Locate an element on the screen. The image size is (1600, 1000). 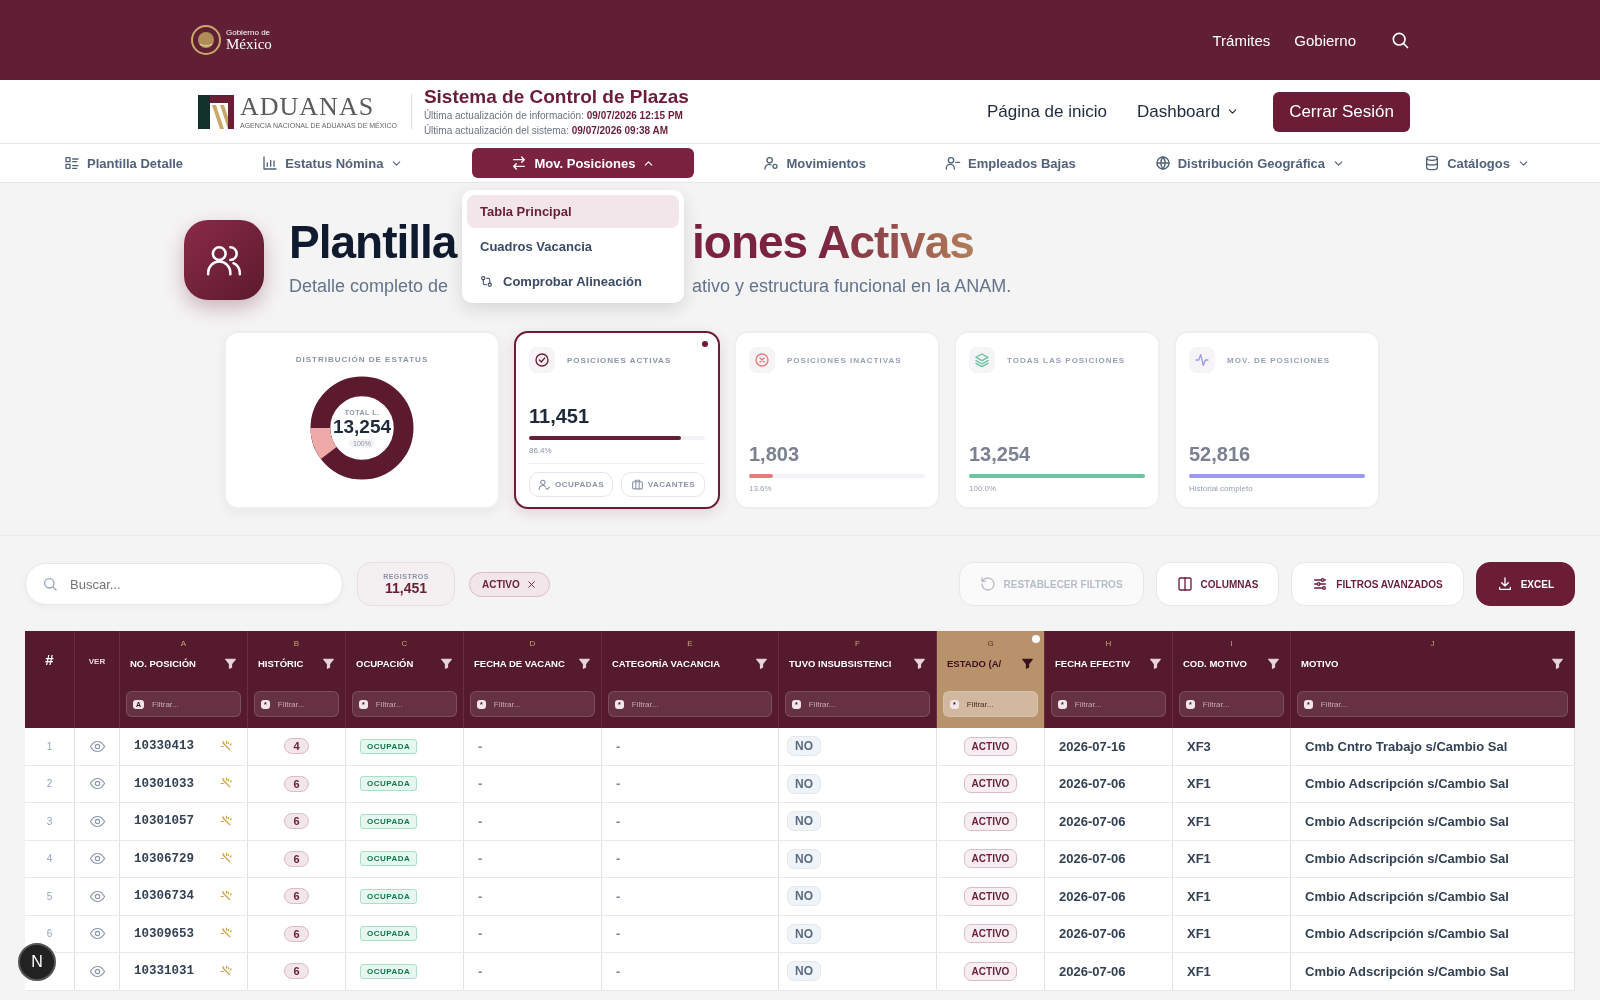
nav-tab: Movimientos is located at coordinates (814, 163).